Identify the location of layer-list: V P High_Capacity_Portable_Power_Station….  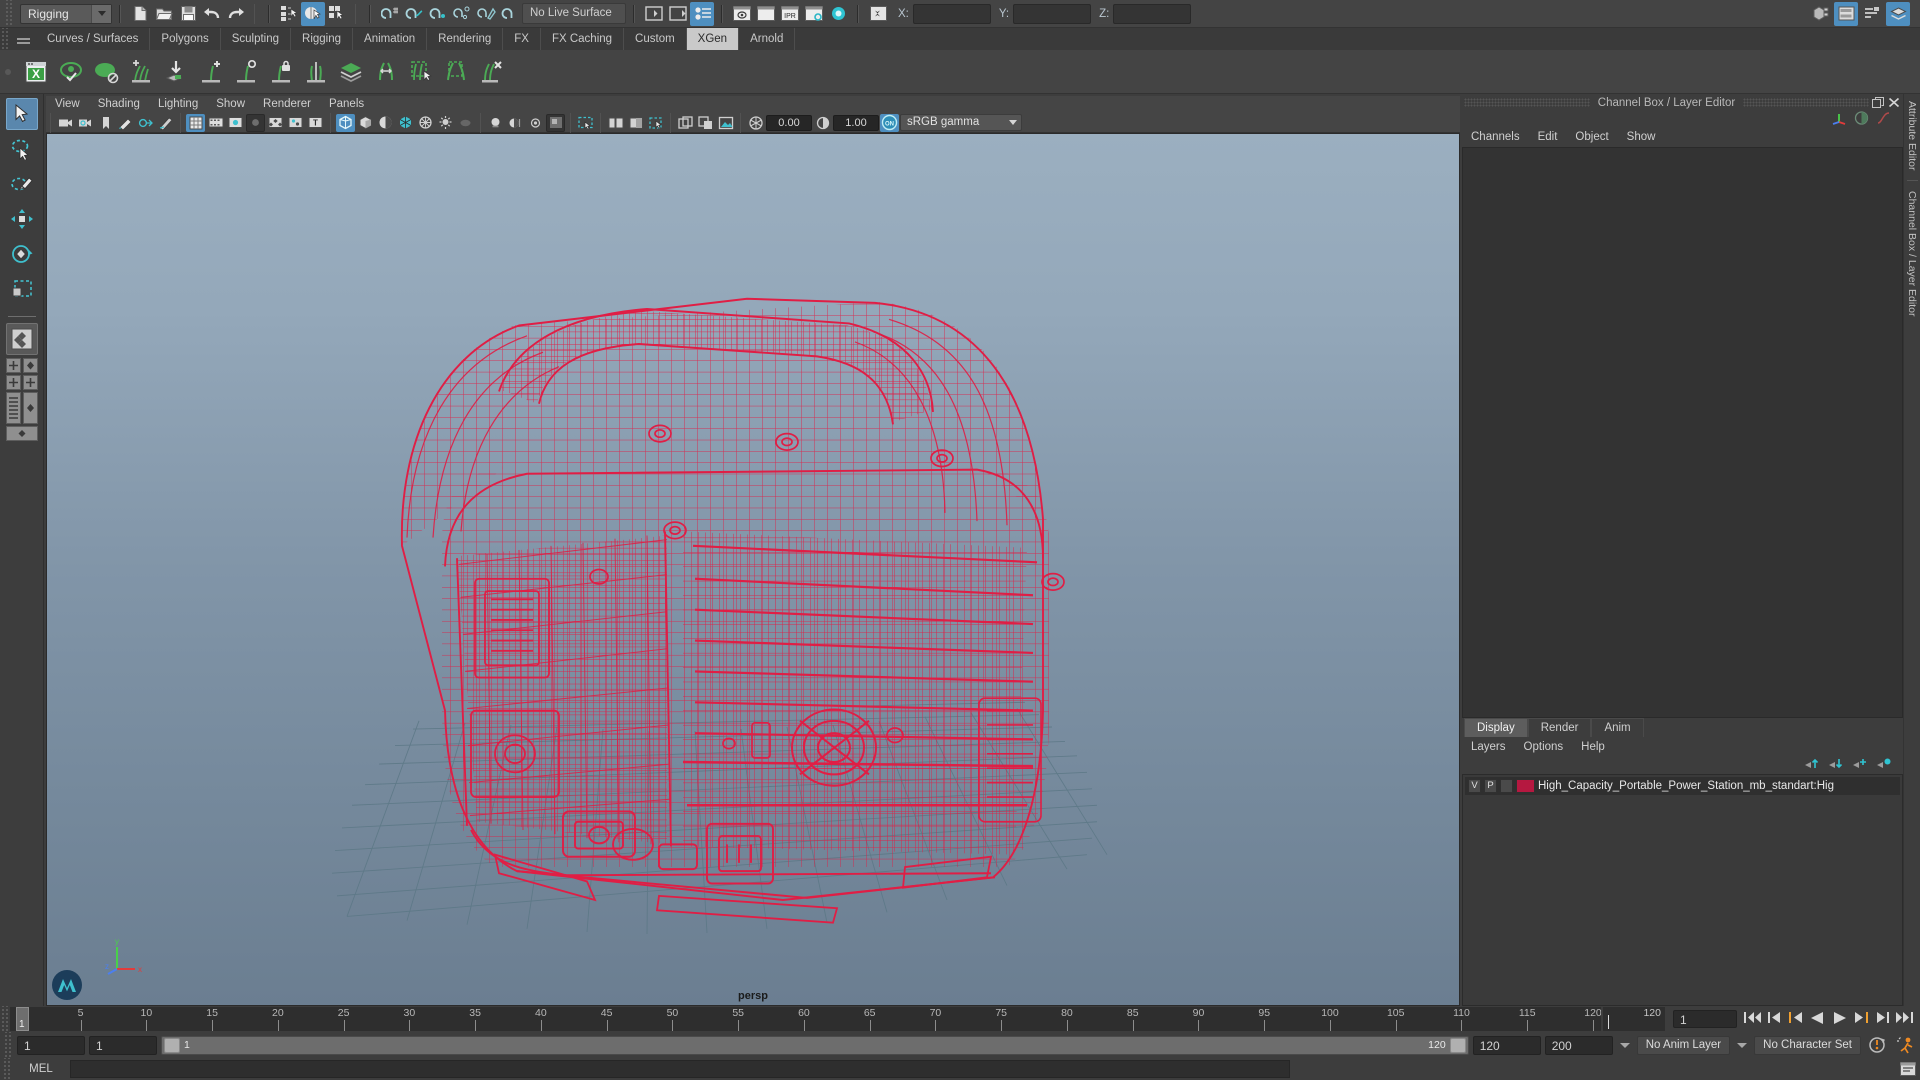
(1682, 890).